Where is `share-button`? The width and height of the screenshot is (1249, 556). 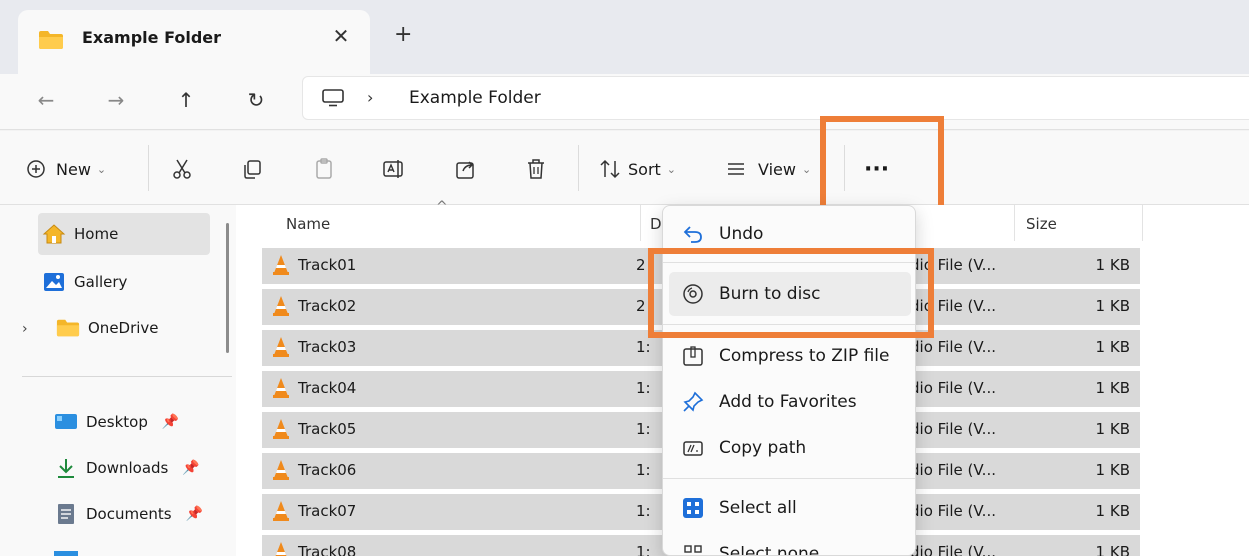 share-button is located at coordinates (466, 169).